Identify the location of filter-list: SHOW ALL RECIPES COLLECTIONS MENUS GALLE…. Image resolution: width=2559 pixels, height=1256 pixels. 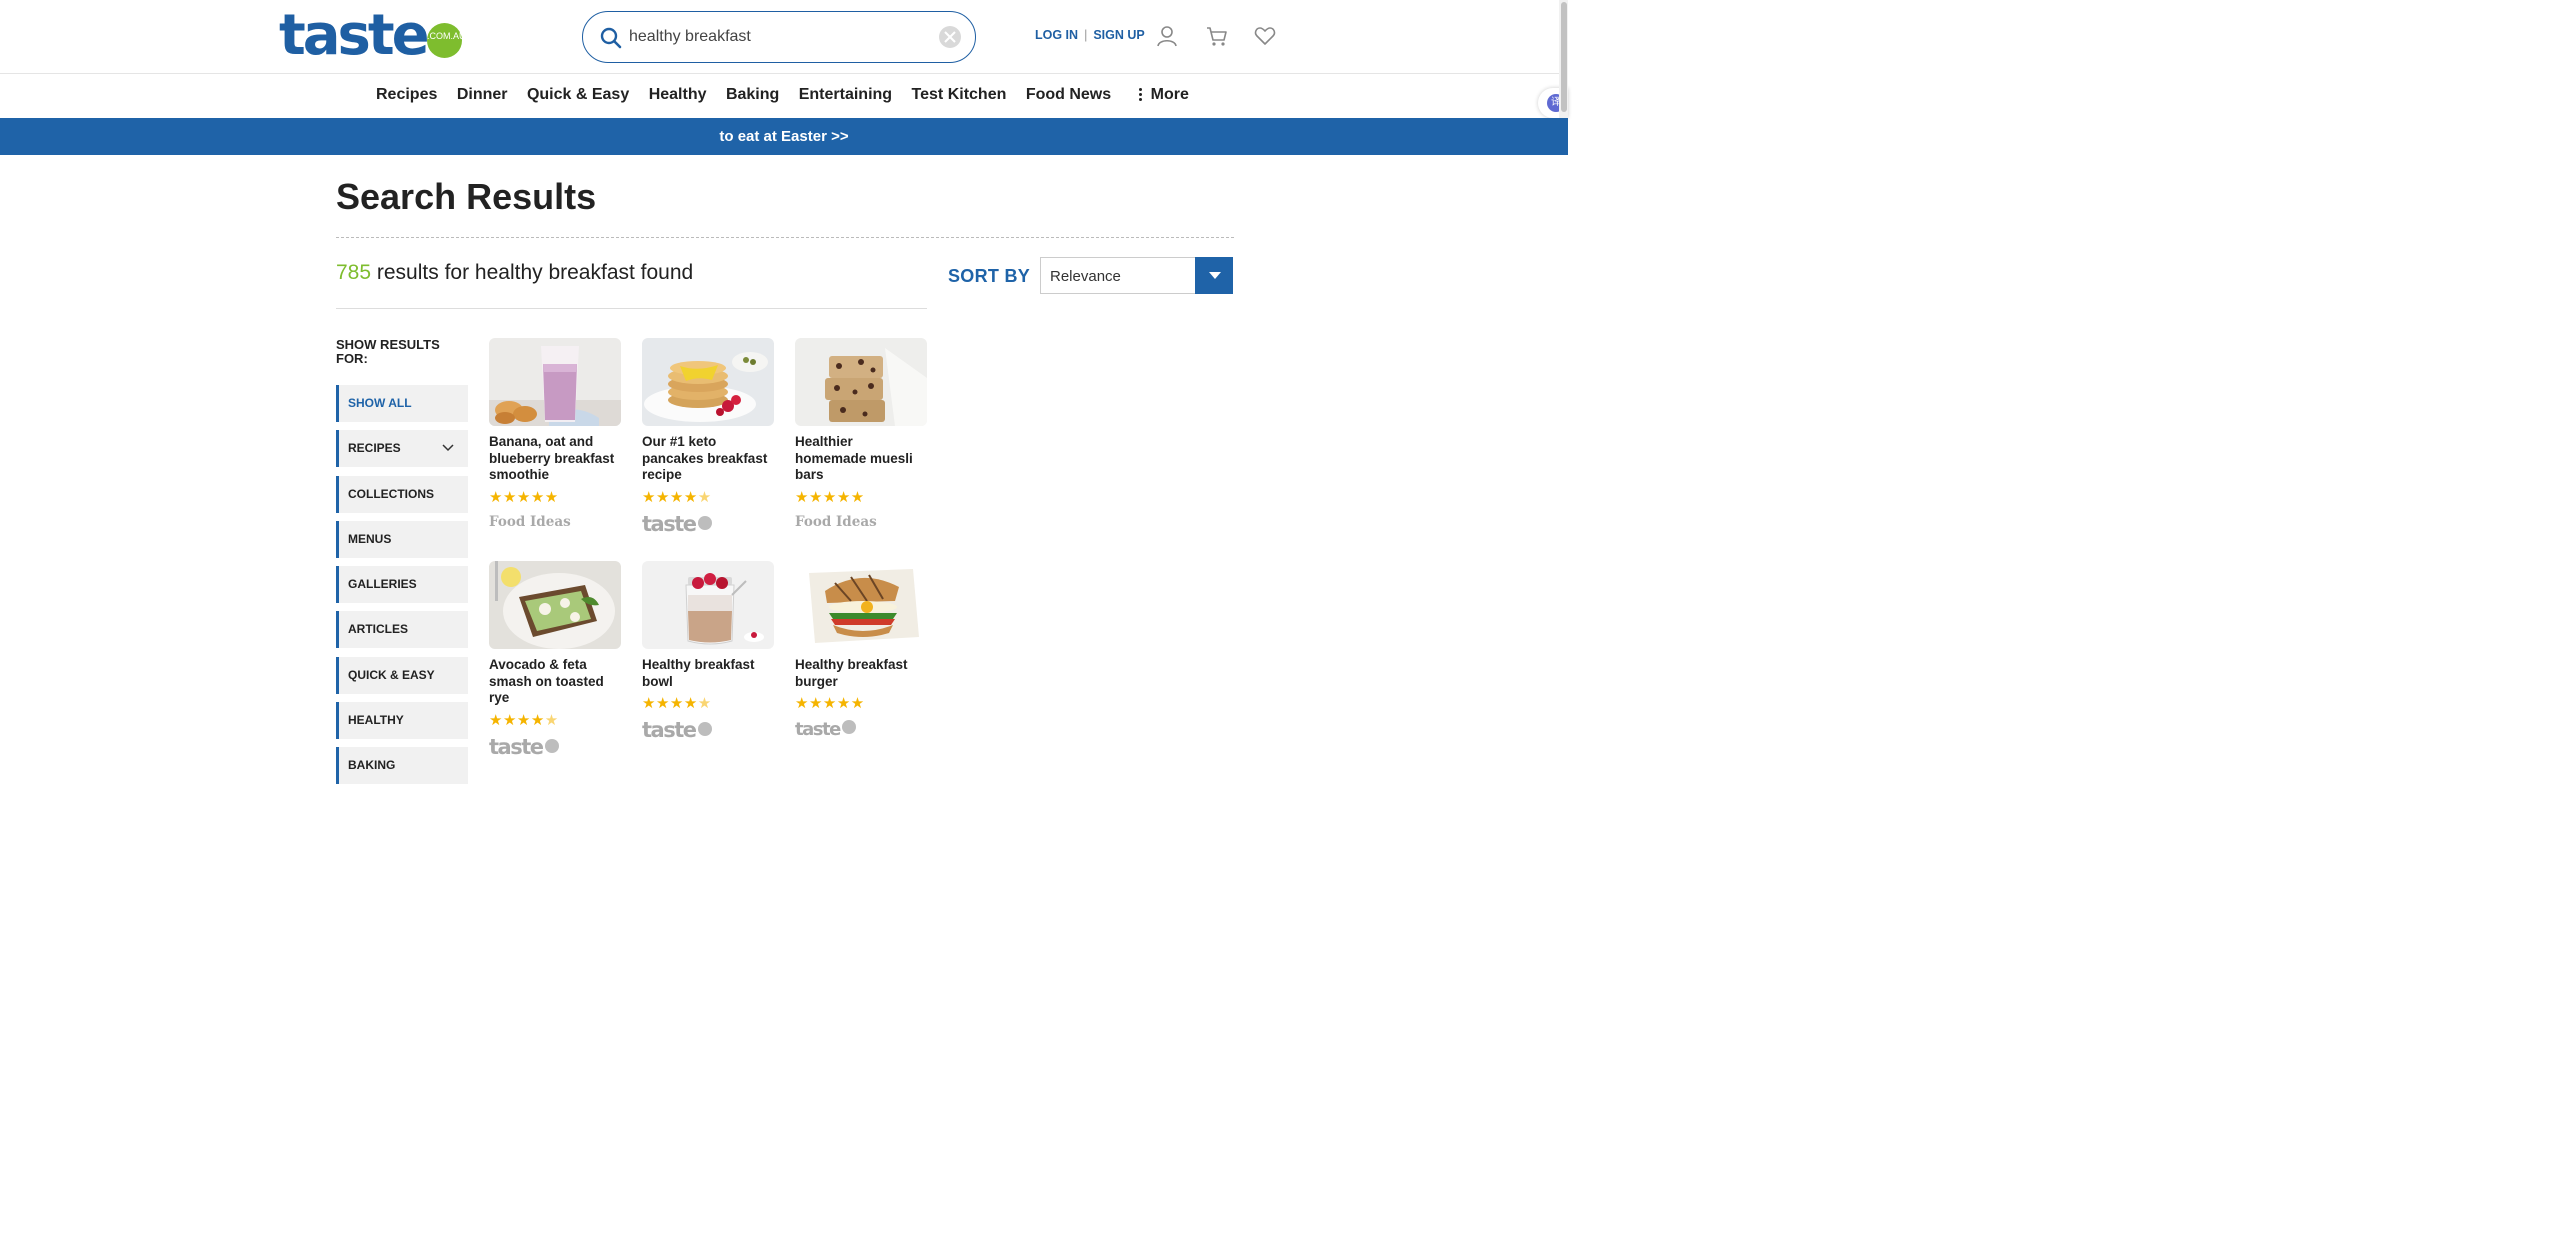
(402, 589).